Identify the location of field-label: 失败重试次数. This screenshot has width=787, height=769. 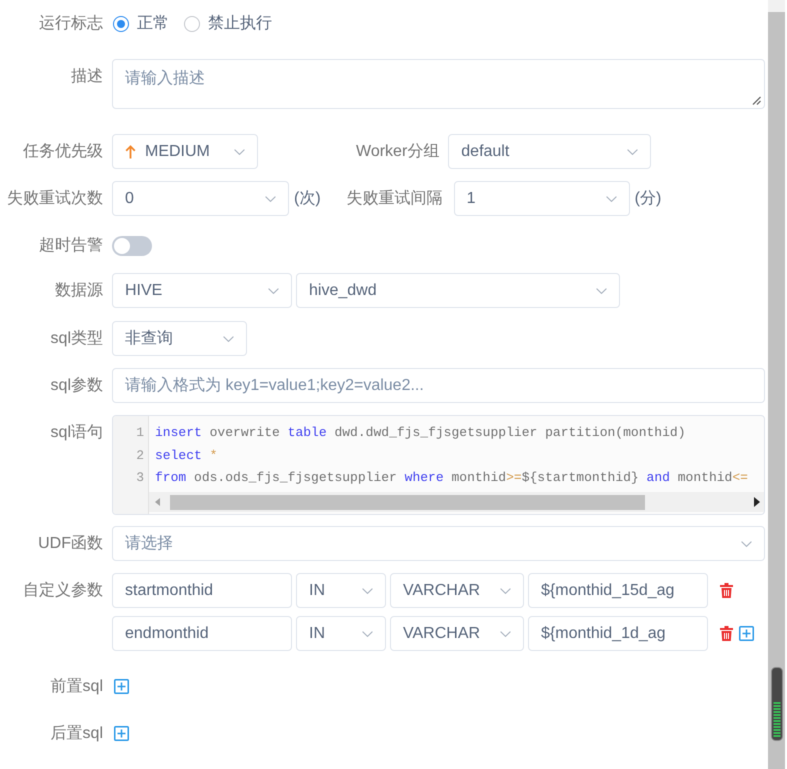
(55, 198).